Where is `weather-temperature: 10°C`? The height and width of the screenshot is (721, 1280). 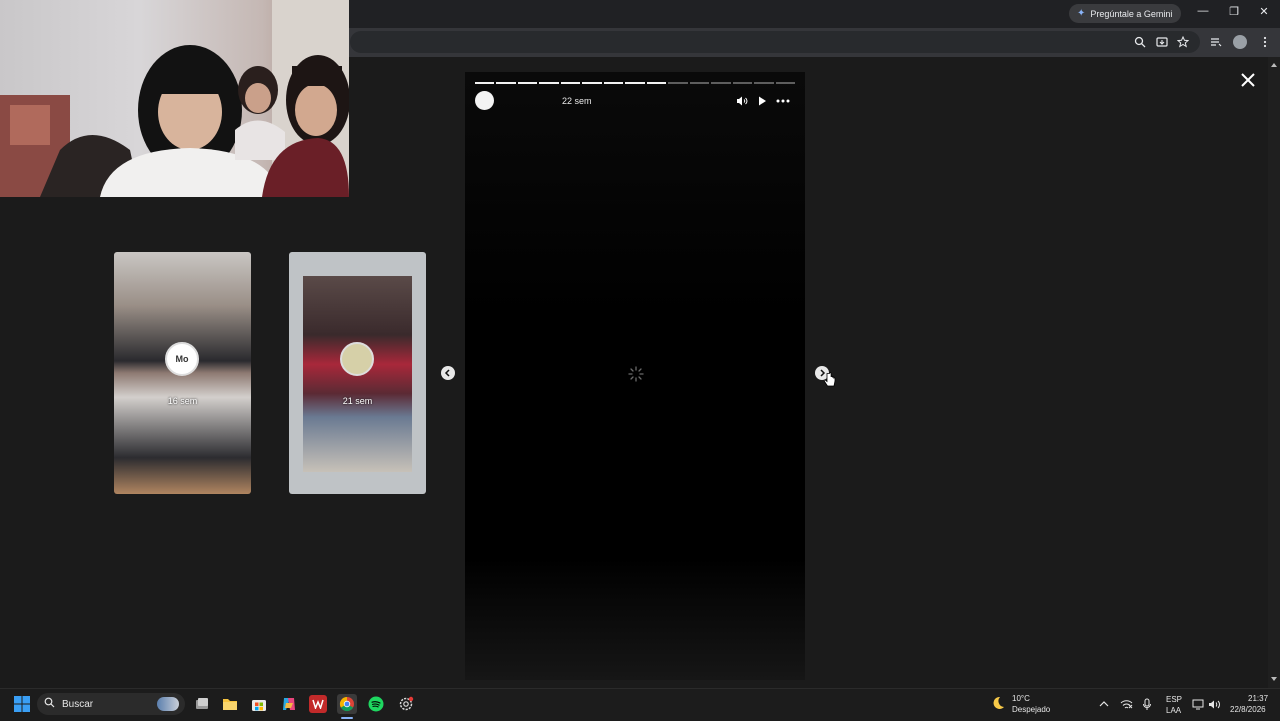 weather-temperature: 10°C is located at coordinates (1021, 698).